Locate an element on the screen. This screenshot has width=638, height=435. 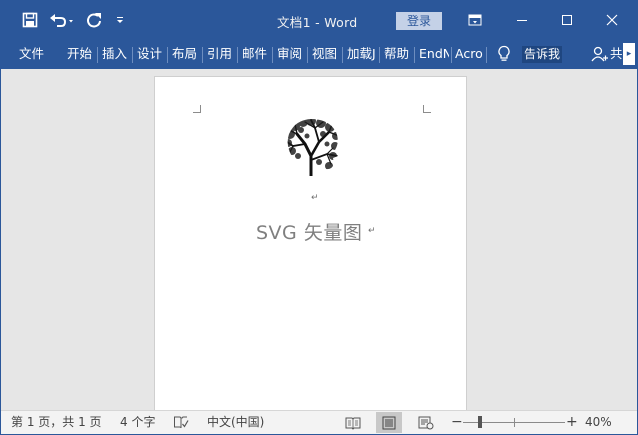
quick-access-toolbar is located at coordinates (73, 20).